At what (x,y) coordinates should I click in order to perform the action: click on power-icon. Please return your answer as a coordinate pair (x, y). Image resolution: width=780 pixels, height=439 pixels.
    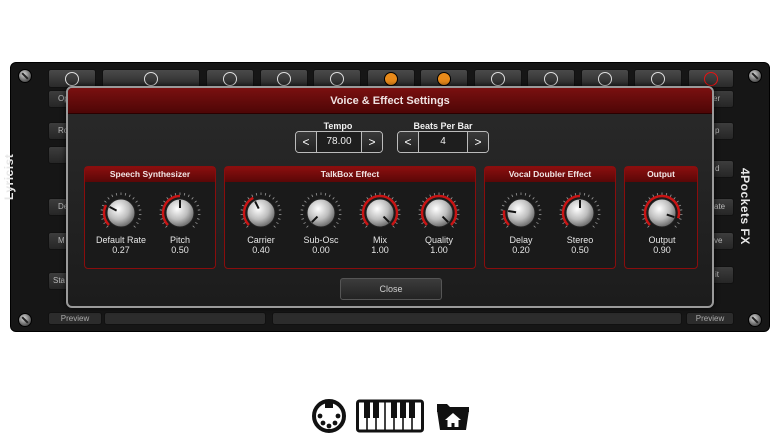
    Looking at the image, I should click on (711, 79).